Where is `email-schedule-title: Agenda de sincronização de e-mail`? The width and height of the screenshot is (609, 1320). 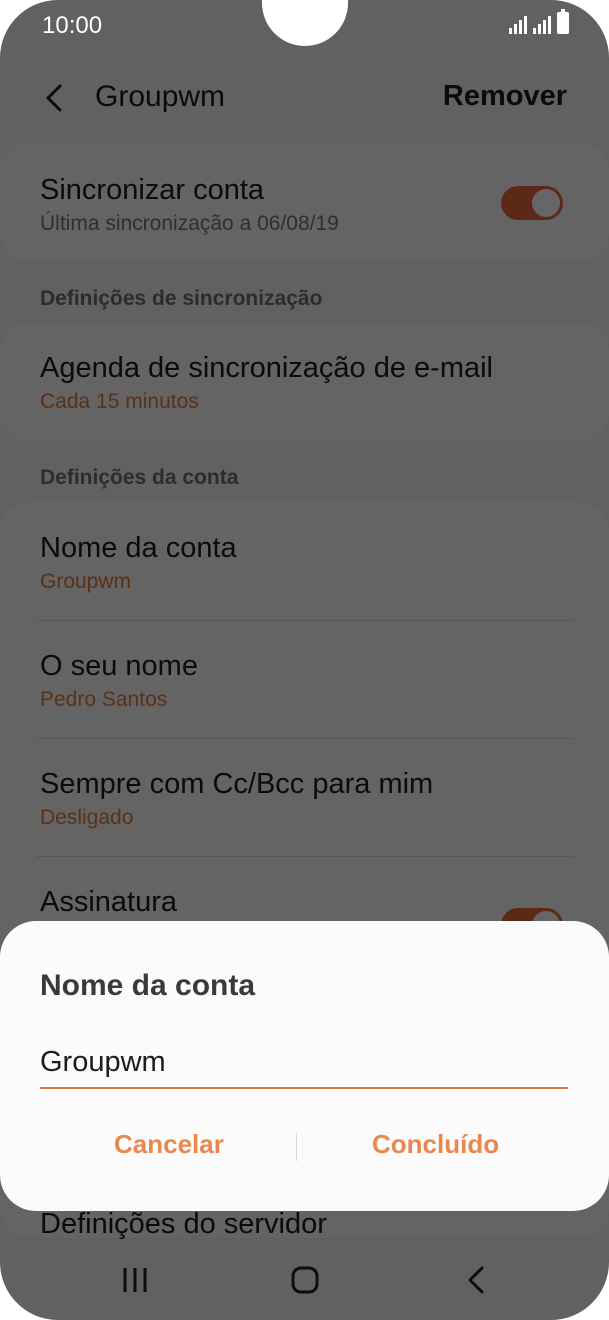
email-schedule-title: Agenda de sincronização de e-mail is located at coordinates (266, 368).